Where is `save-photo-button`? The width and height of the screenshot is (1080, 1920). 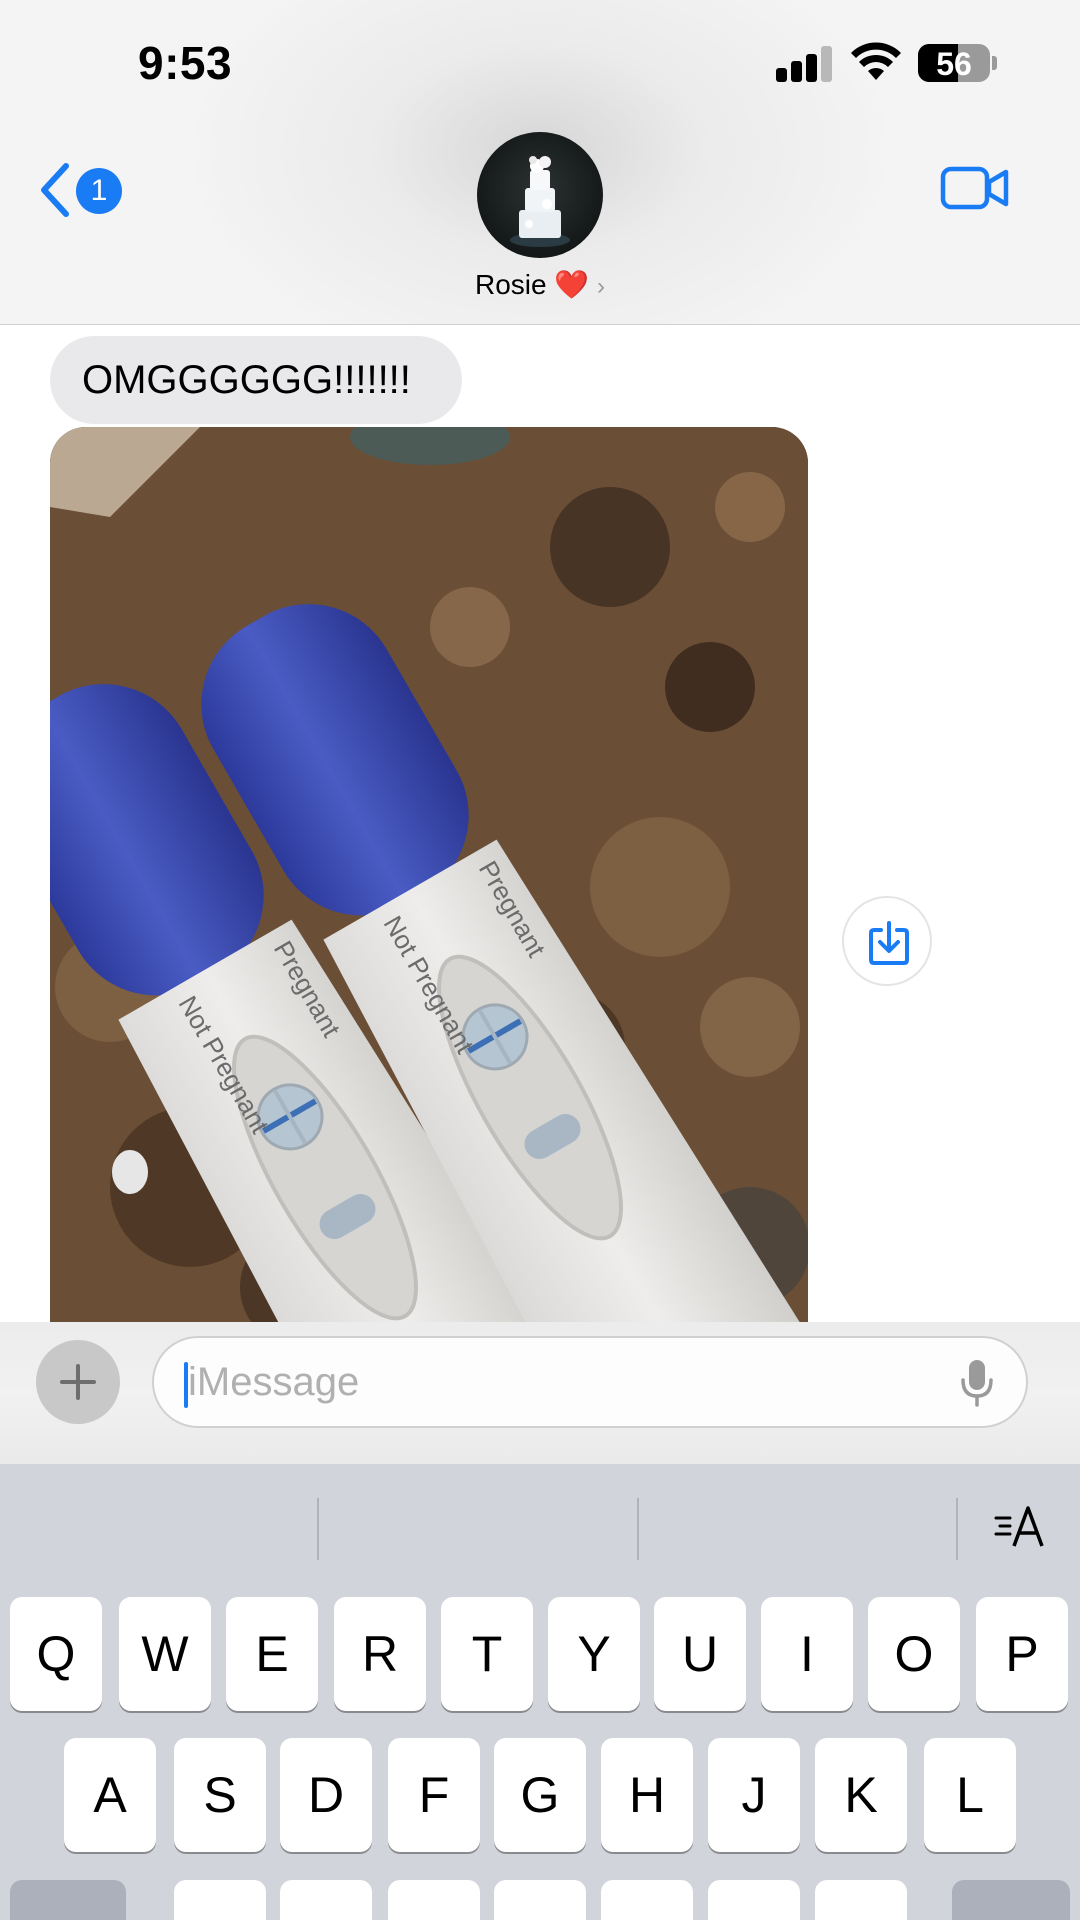
save-photo-button is located at coordinates (887, 941).